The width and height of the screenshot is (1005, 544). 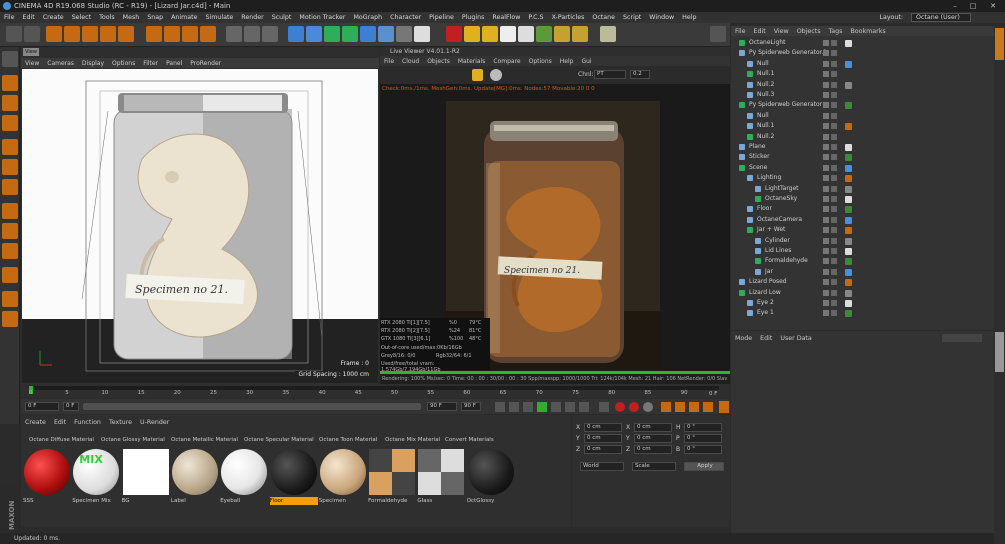 I want to click on points-mode-icon, so click(x=10, y=147).